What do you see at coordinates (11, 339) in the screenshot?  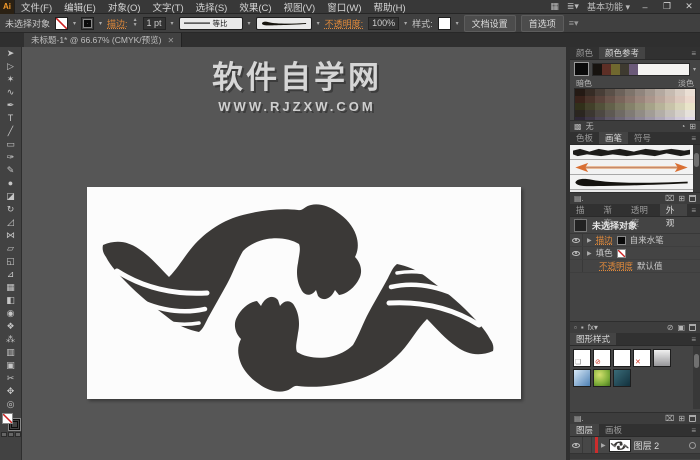 I see `symbol-sprayer-tool-icon: ⁂` at bounding box center [11, 339].